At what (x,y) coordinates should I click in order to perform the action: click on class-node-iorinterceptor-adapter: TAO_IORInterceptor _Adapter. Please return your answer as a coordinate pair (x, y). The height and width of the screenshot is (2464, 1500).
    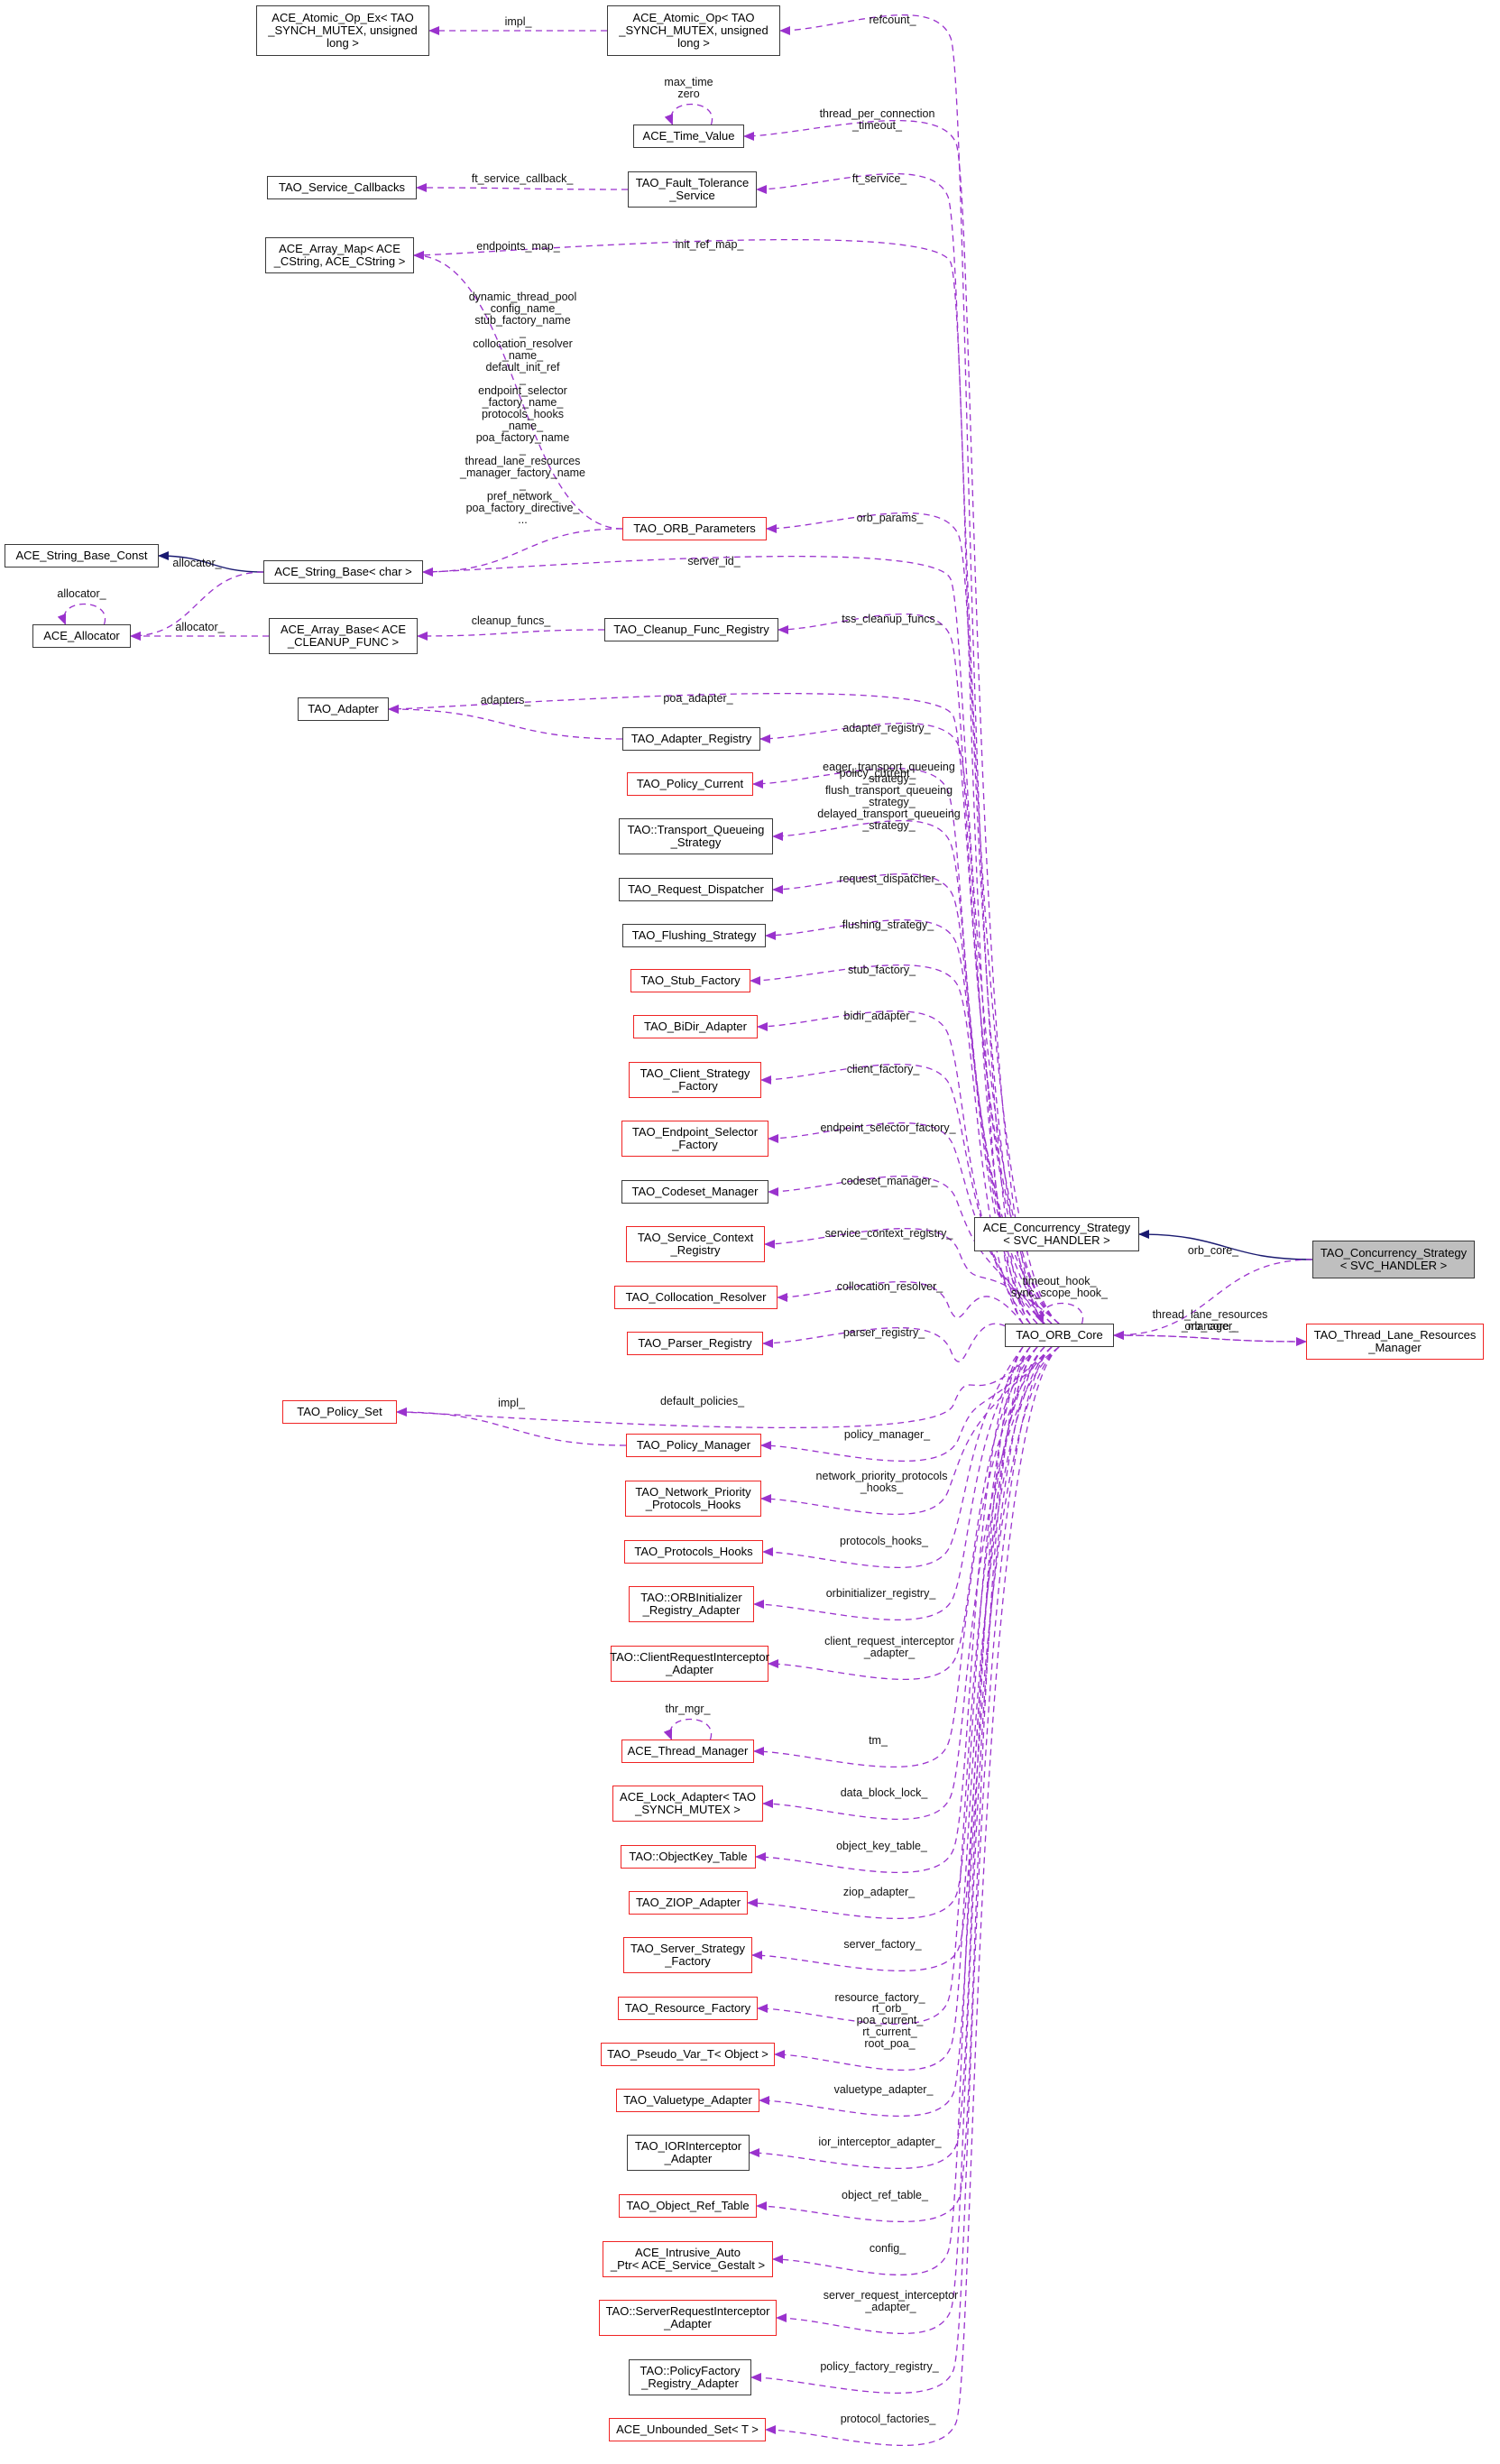
    Looking at the image, I should click on (688, 2153).